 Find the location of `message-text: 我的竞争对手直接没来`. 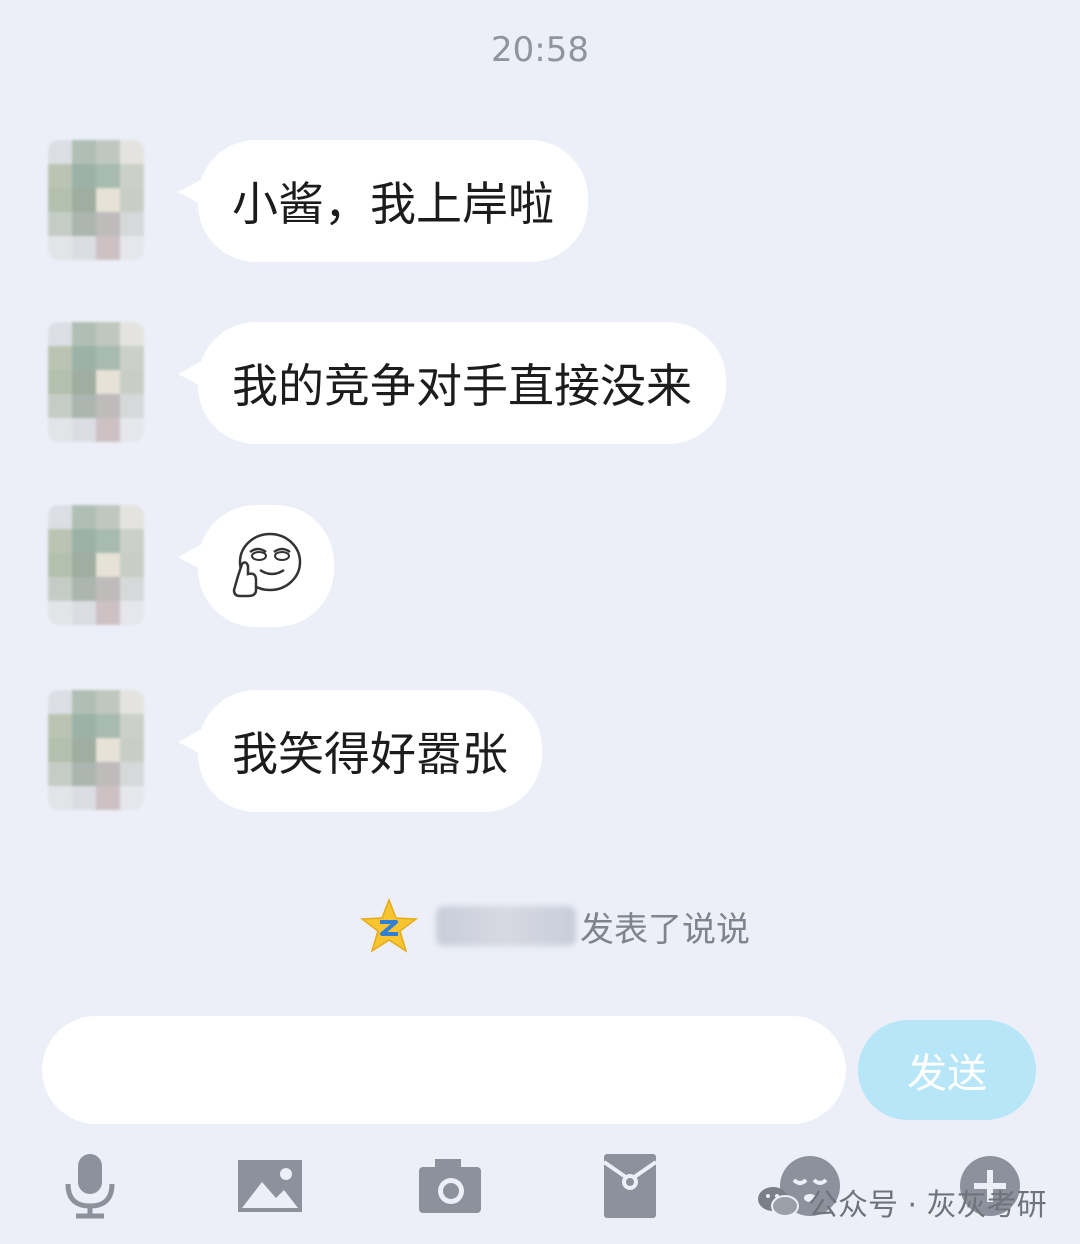

message-text: 我的竞争对手直接没来 is located at coordinates (462, 386).